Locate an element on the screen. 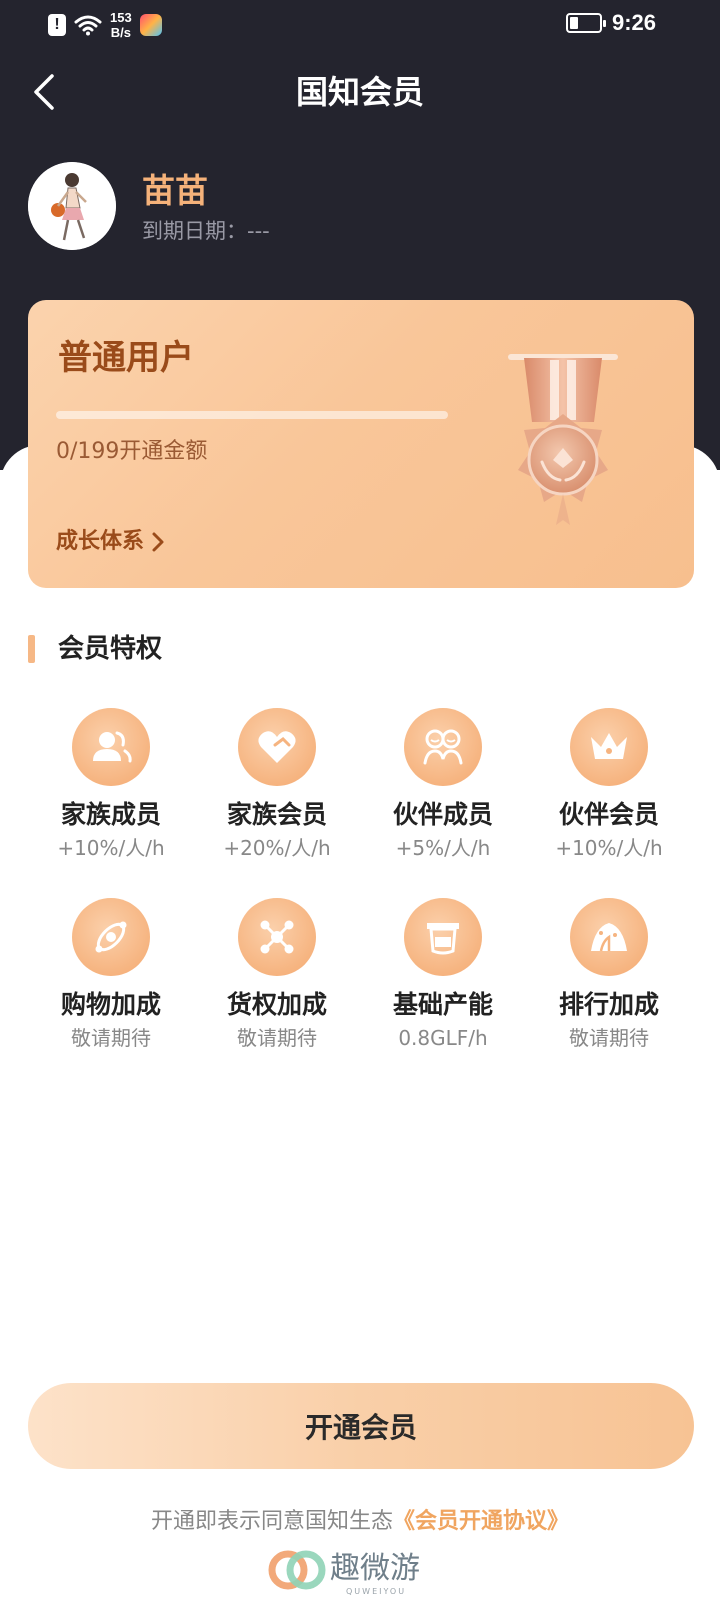 This screenshot has height=1600, width=720. growth-system-label: 成长体系 is located at coordinates (100, 541).